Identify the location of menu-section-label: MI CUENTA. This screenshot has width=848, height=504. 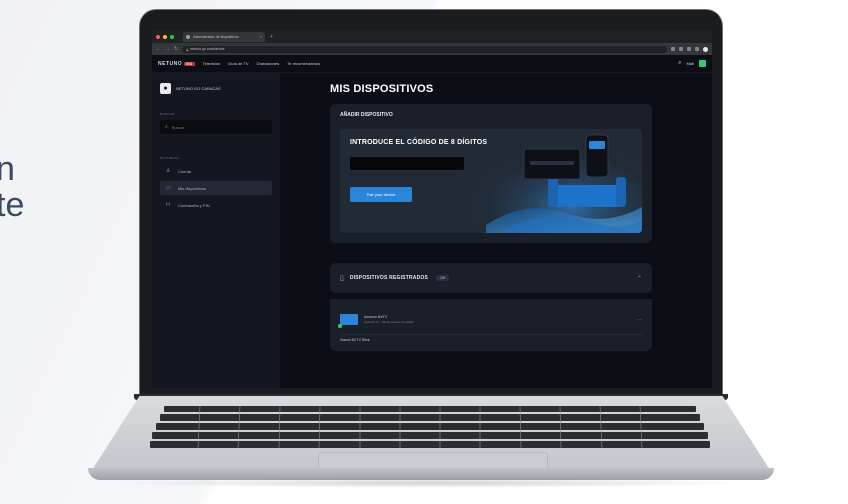
(169, 158).